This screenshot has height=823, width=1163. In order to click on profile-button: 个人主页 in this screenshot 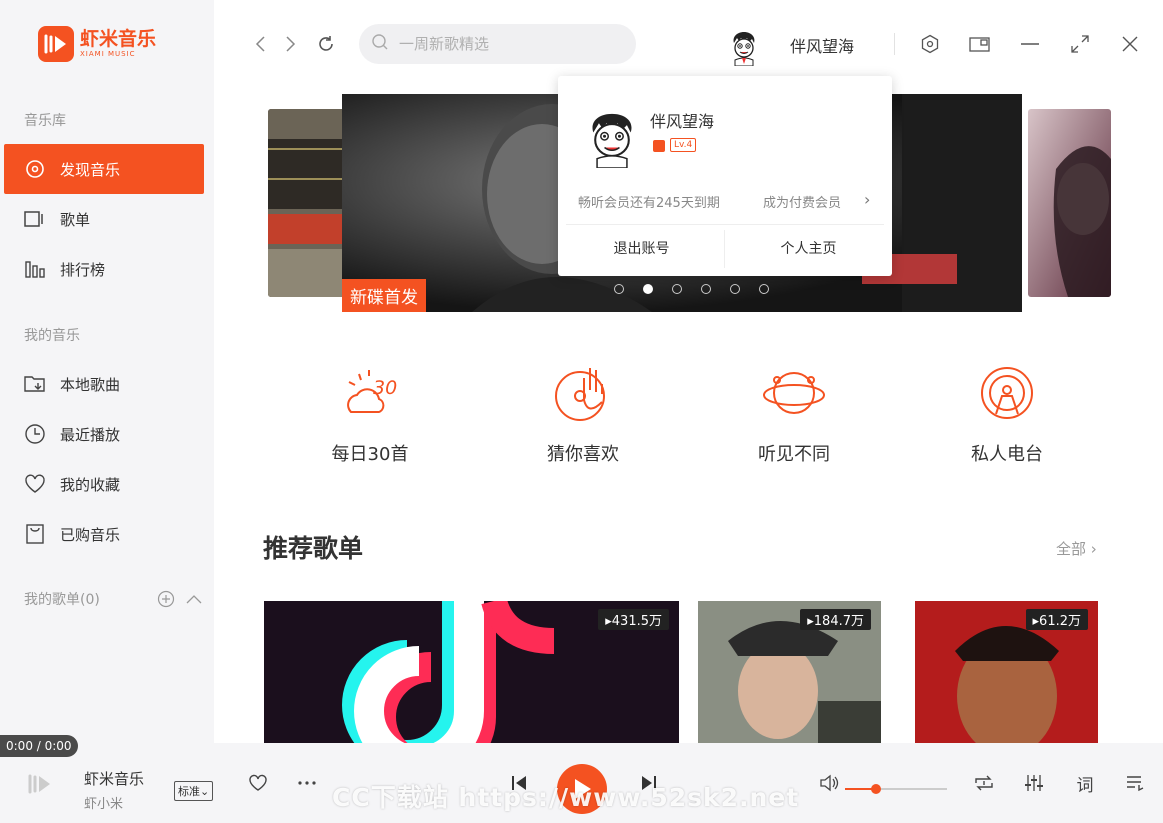, I will do `click(808, 248)`.